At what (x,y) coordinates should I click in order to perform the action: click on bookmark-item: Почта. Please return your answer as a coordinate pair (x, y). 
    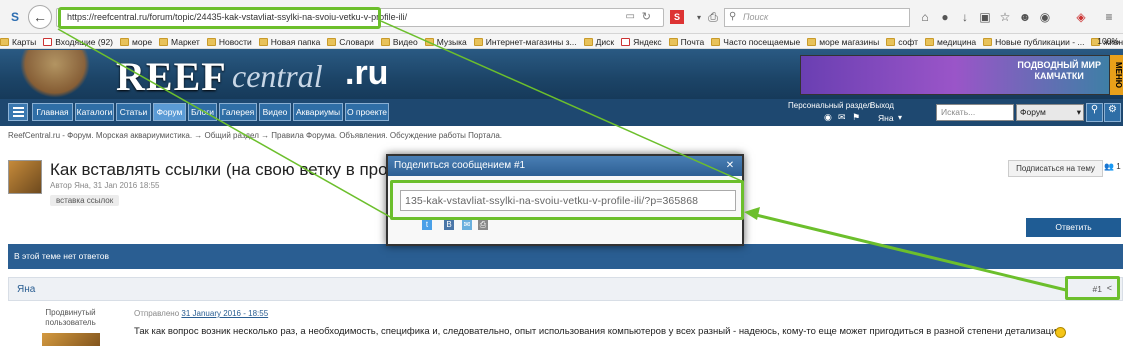
    Looking at the image, I should click on (686, 41).